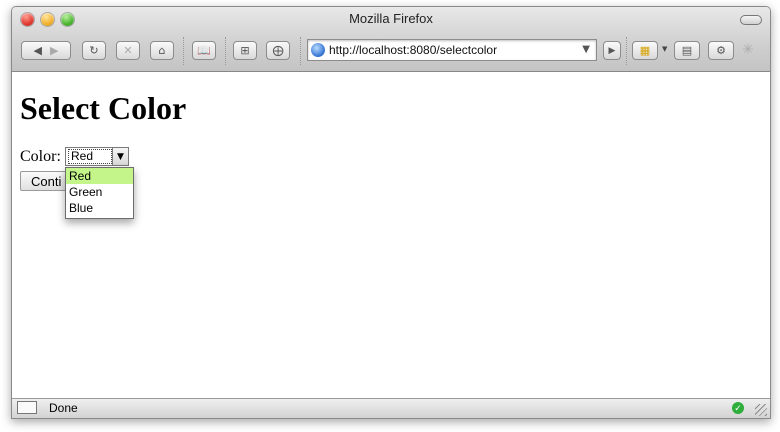 This screenshot has height=432, width=780. I want to click on window-icon: ▤, so click(687, 50).